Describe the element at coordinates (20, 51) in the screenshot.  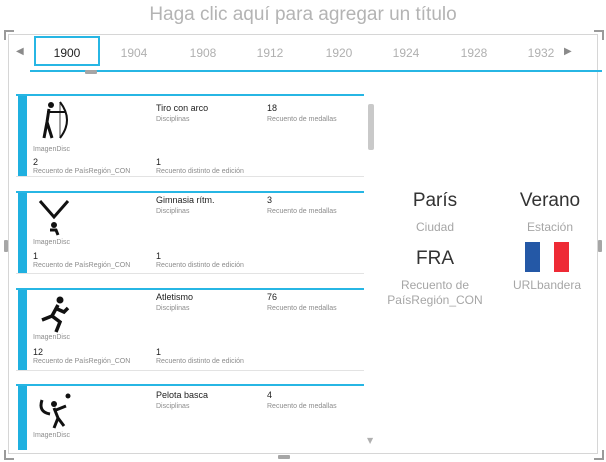
I see `timeline-left-arrow-icon: ◀` at that location.